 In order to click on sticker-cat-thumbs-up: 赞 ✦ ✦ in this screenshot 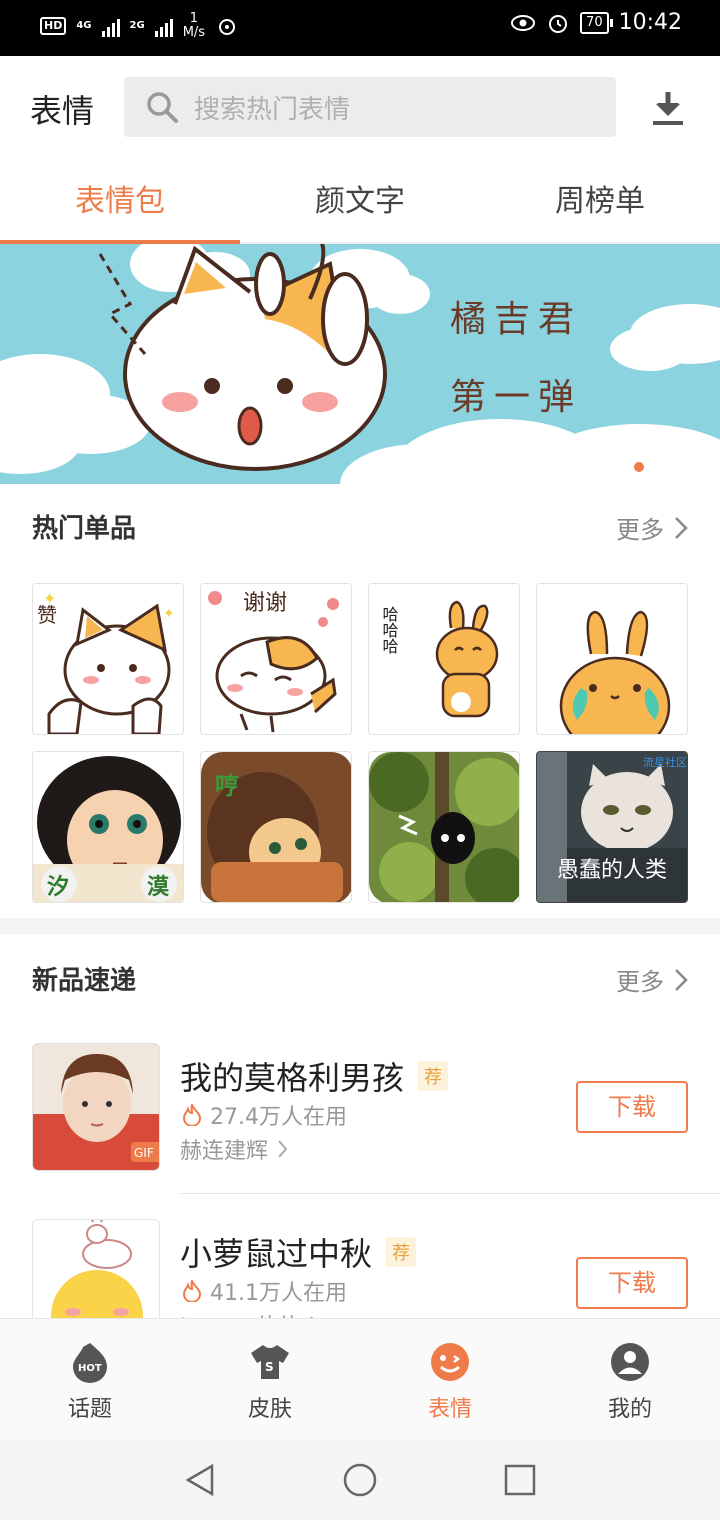, I will do `click(108, 659)`.